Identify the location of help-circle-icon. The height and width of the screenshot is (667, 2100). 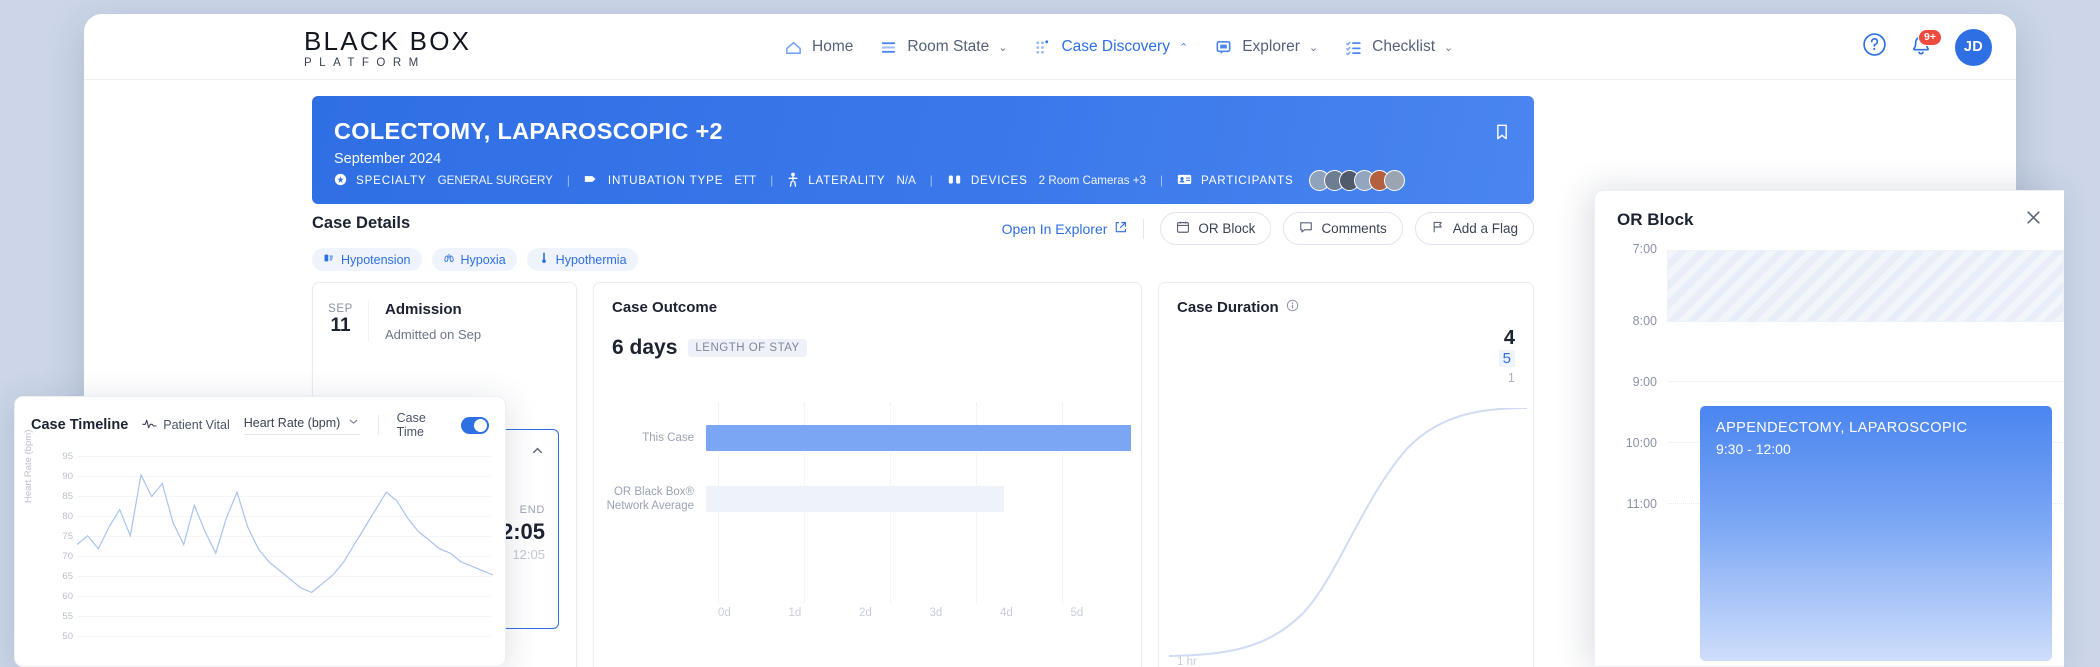
(1874, 47).